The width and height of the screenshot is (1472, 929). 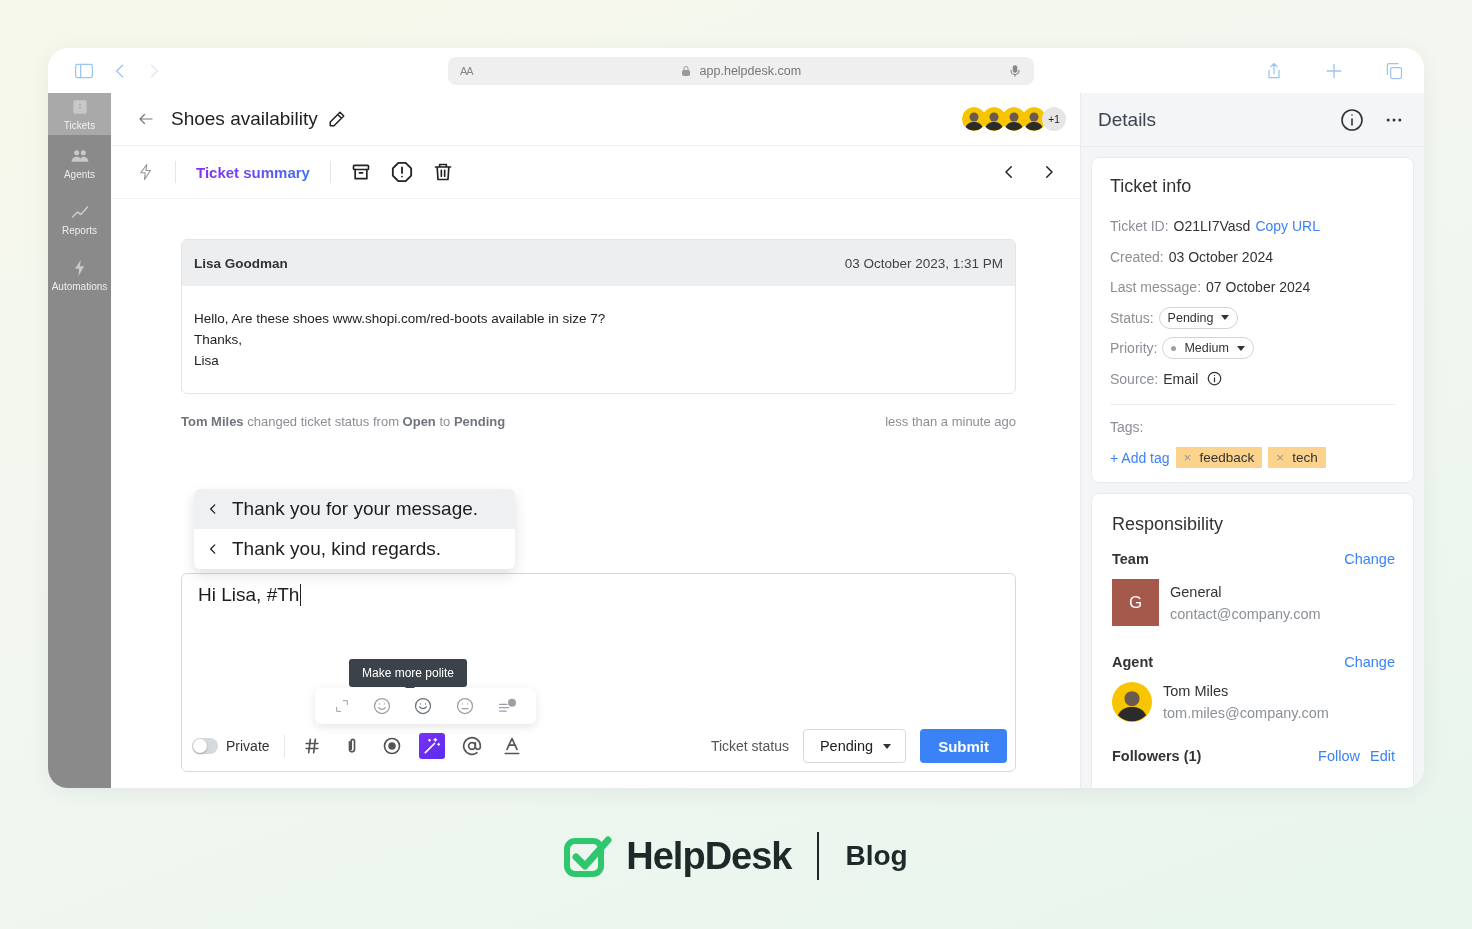 What do you see at coordinates (1168, 524) in the screenshot?
I see `card-title: Responsibility` at bounding box center [1168, 524].